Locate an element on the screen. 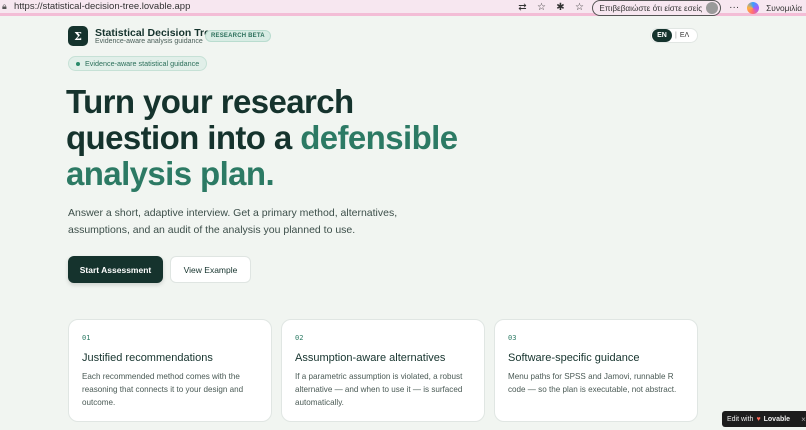  hero-title-line1: Turn your research is located at coordinates (210, 101).